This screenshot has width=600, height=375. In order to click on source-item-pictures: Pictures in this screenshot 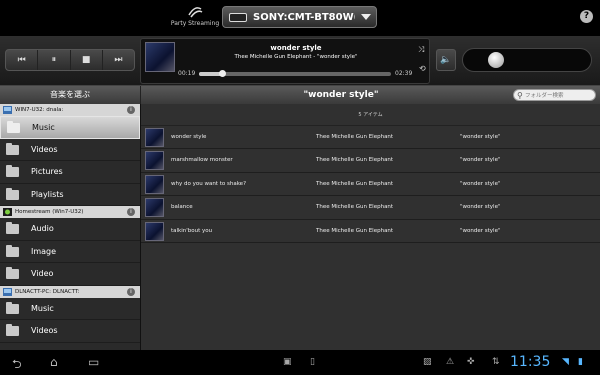, I will do `click(70, 172)`.